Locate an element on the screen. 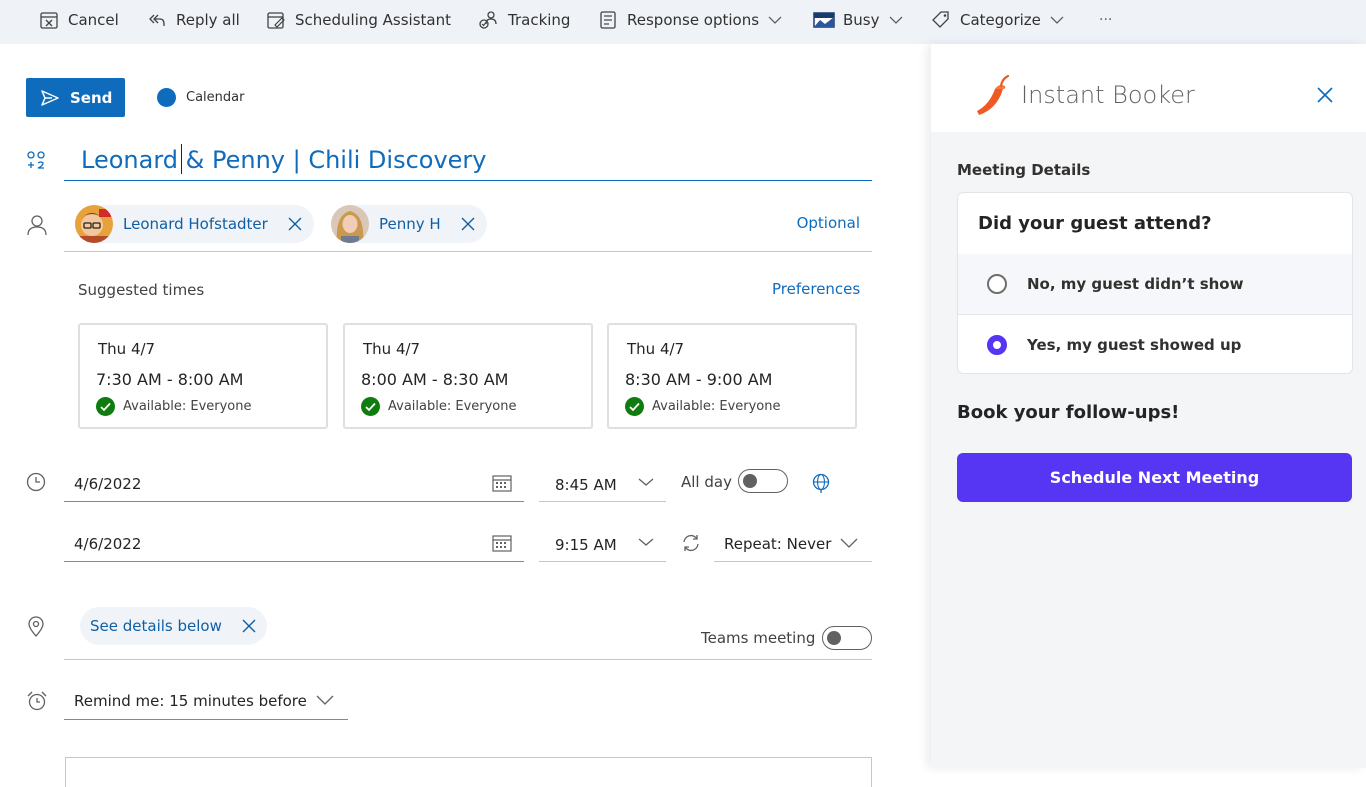 The width and height of the screenshot is (1366, 787). event-title-input: Leonard & Penny | Chili Discovery is located at coordinates (468, 160).